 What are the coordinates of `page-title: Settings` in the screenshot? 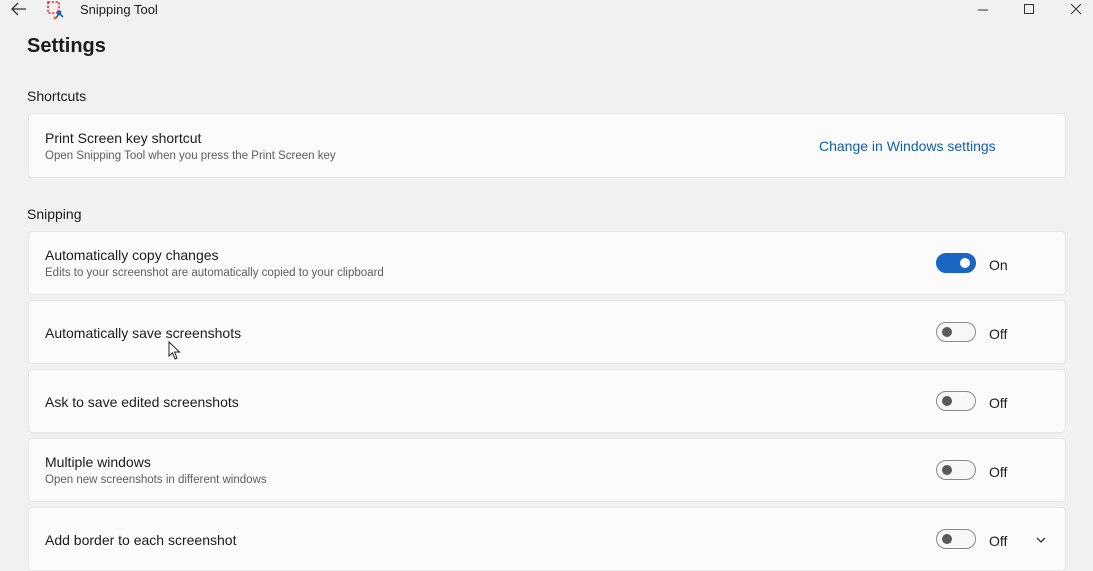 It's located at (66, 46).